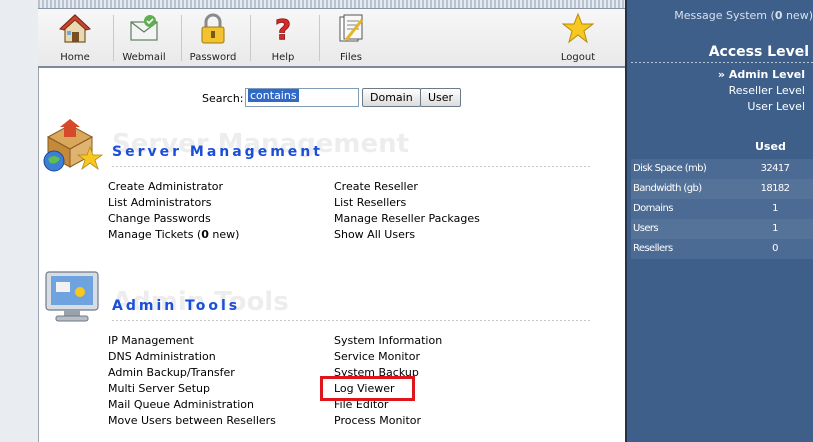  I want to click on link-system-information: System Information, so click(388, 341).